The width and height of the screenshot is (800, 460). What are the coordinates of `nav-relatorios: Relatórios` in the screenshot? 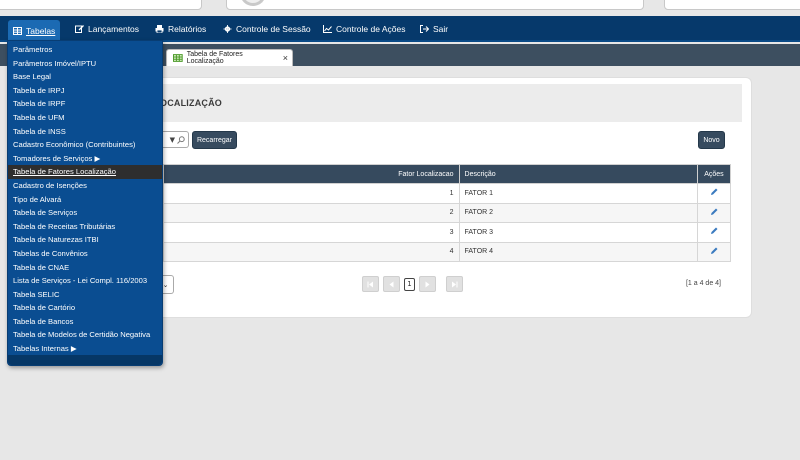 It's located at (180, 29).